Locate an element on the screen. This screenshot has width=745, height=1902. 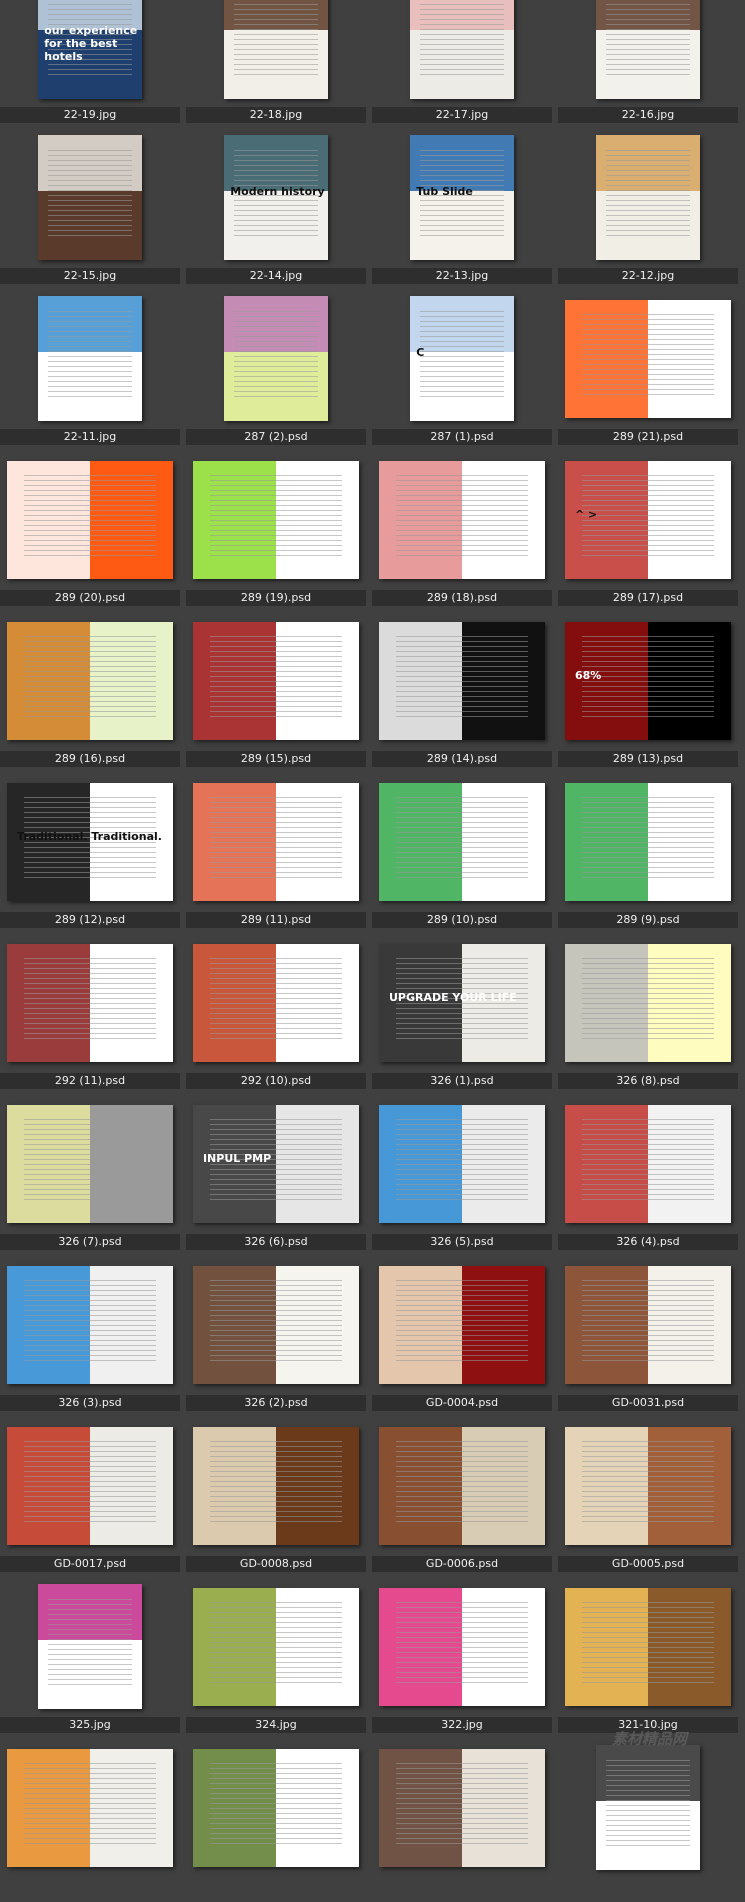
thumbnail-frame: Modern history is located at coordinates (276, 197).